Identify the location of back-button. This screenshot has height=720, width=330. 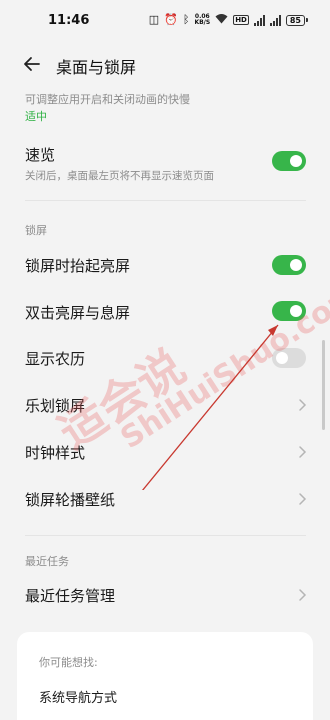
(32, 64).